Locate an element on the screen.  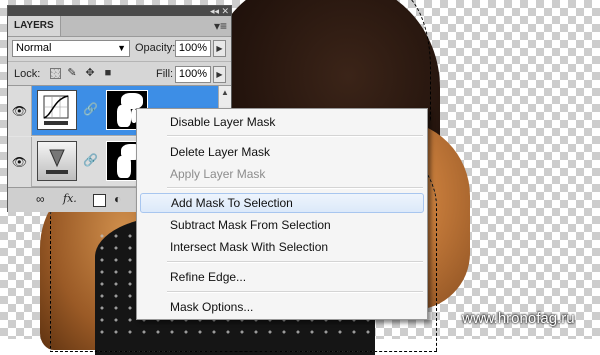
fill-label: Fill: is located at coordinates (165, 74).